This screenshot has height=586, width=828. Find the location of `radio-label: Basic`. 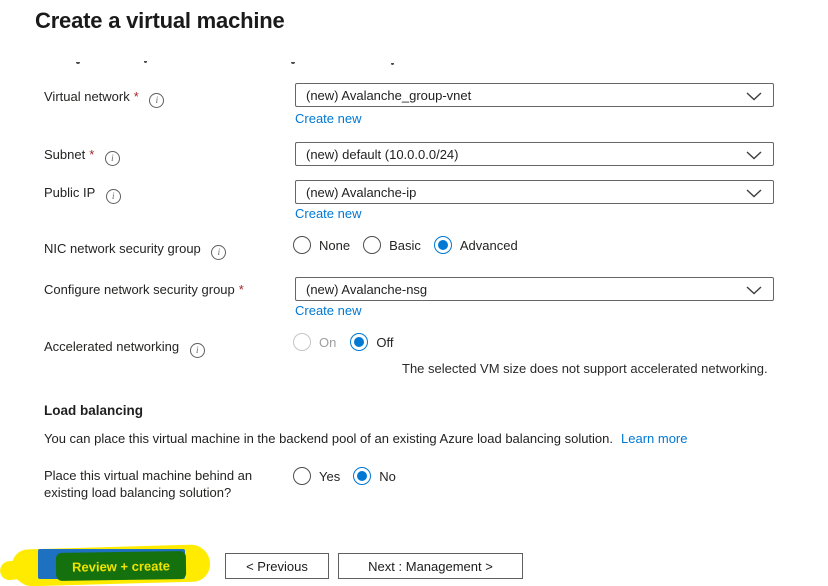

radio-label: Basic is located at coordinates (405, 245).